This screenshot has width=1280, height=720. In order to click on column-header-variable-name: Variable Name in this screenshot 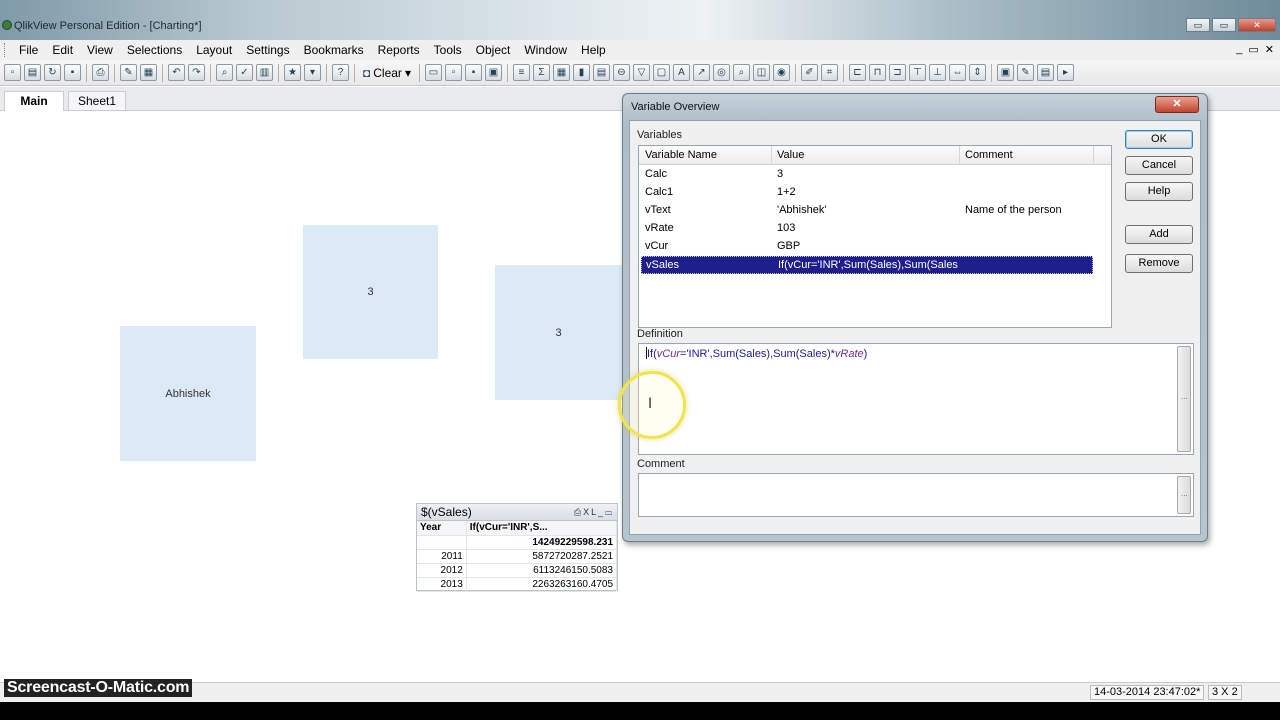, I will do `click(681, 155)`.